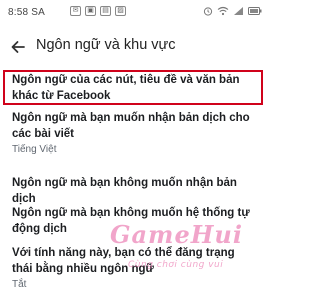  Describe the element at coordinates (90, 11) in the screenshot. I see `image-icon: ▣` at that location.